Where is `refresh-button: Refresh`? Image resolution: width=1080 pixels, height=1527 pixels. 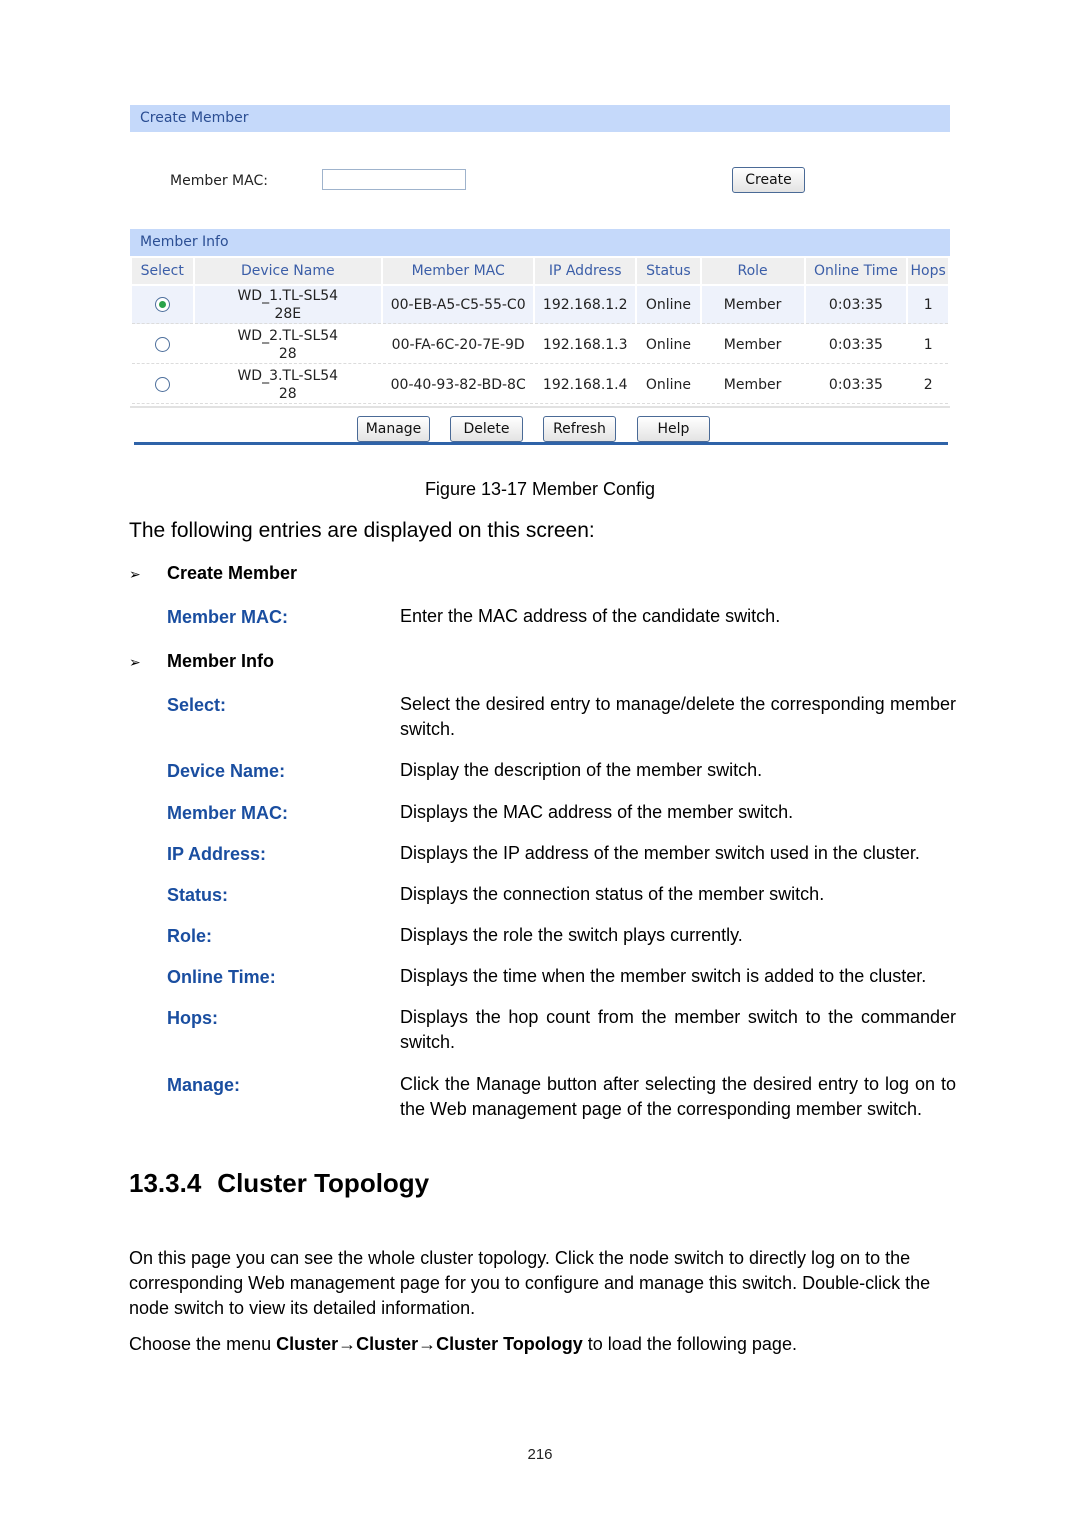 refresh-button: Refresh is located at coordinates (579, 429).